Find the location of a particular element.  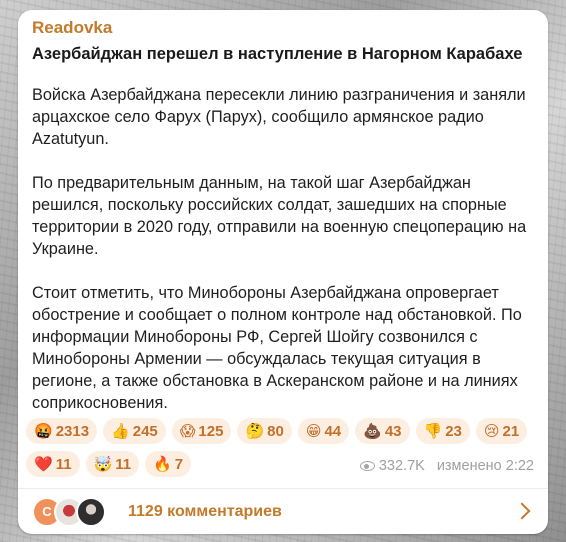

reaction-count: 44 is located at coordinates (333, 431).